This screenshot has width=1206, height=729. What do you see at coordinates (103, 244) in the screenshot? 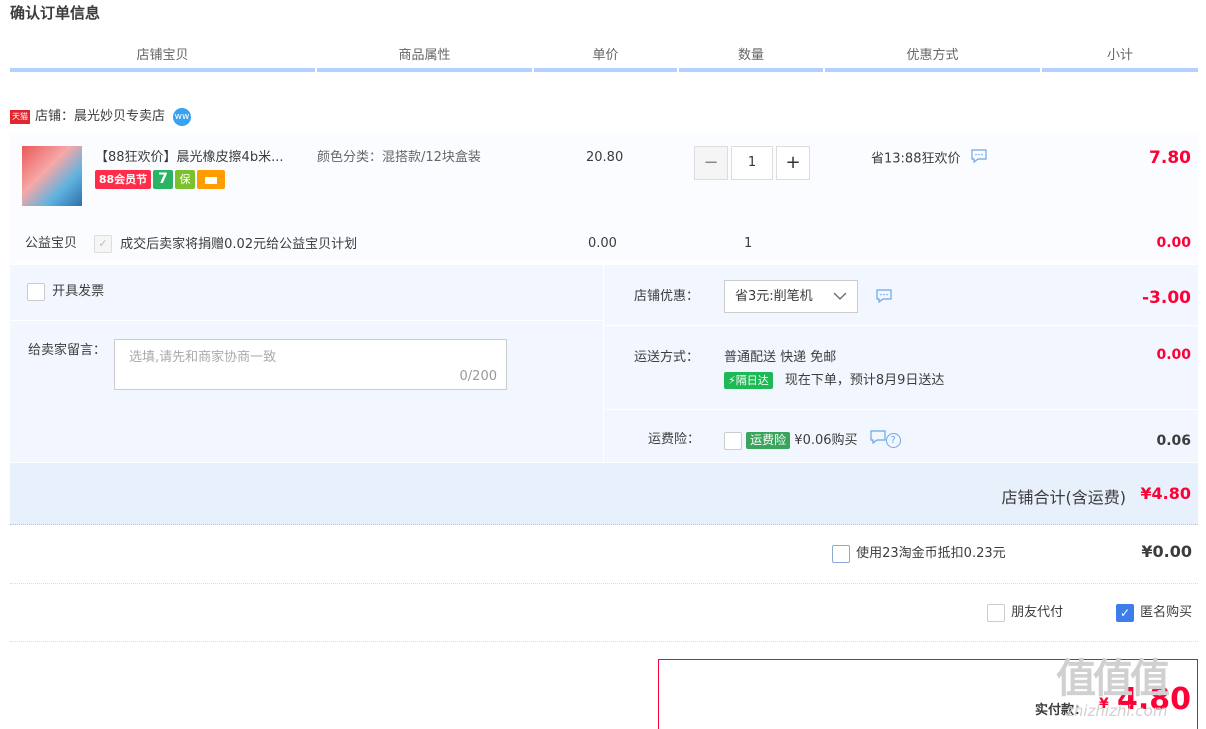
I see `charity-checkbox: ✓` at bounding box center [103, 244].